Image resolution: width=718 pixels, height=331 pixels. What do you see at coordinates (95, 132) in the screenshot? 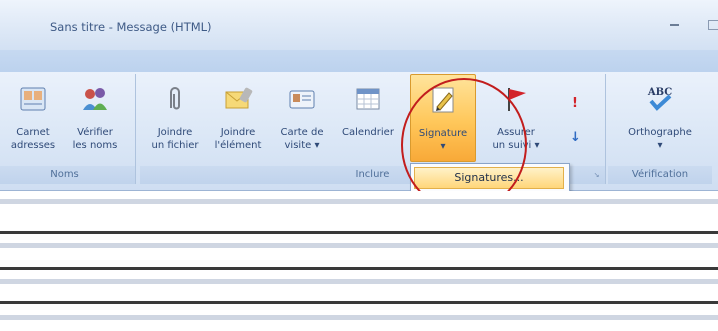
I see `check-names-label-1: Vérifier` at bounding box center [95, 132].